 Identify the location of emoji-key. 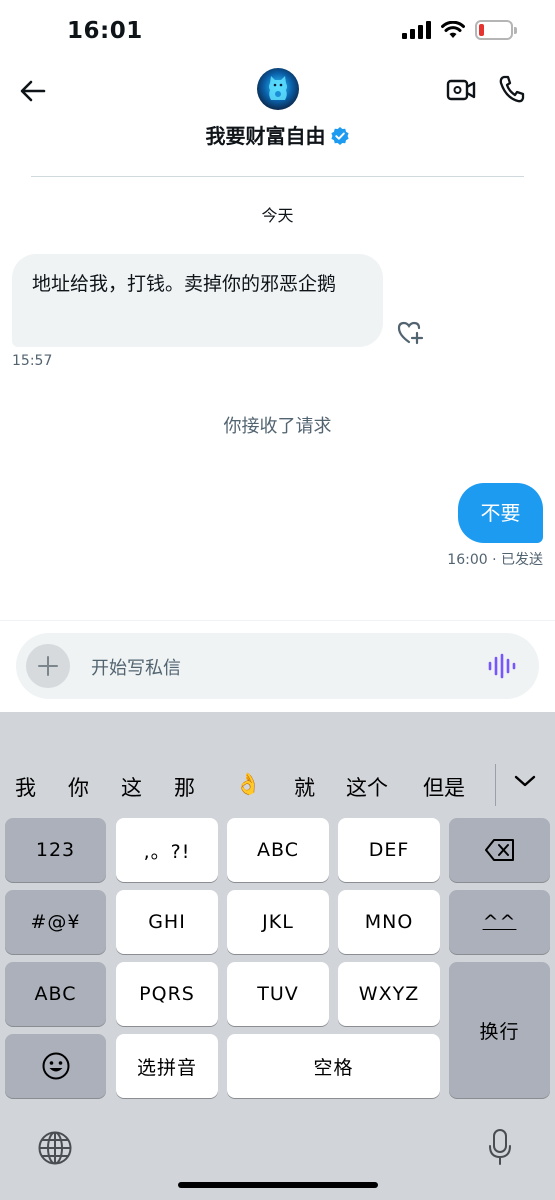
(55, 1066).